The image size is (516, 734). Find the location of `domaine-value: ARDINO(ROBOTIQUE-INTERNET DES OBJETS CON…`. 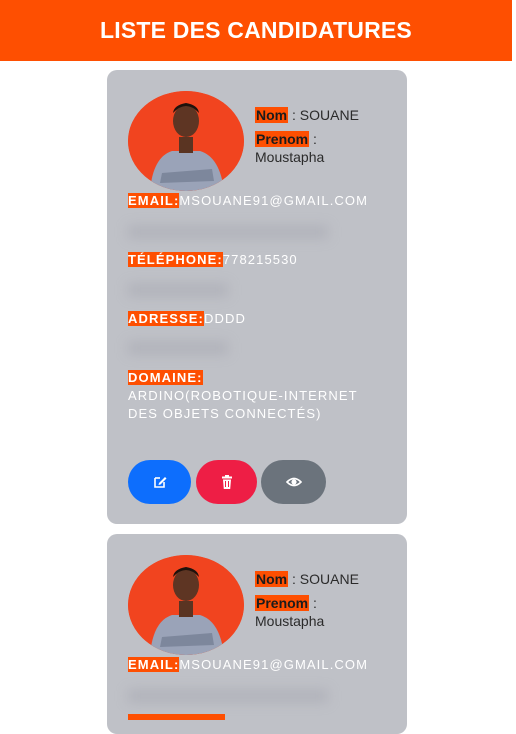

domaine-value: ARDINO(ROBOTIQUE-INTERNET DES OBJETS CON… is located at coordinates (243, 404).